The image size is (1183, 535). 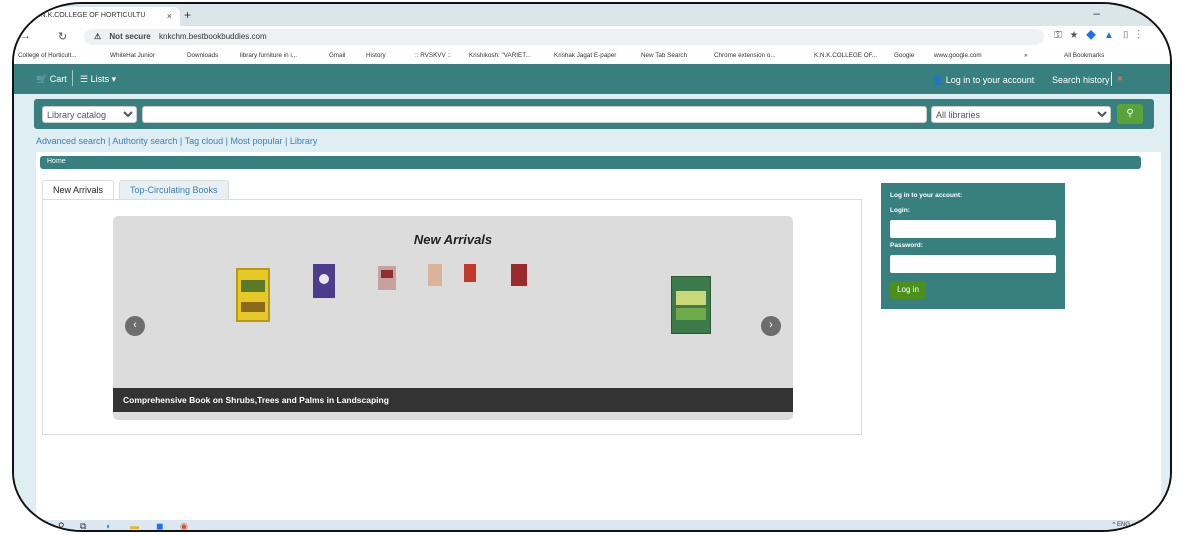 What do you see at coordinates (25, 36) in the screenshot?
I see `forward-icon: →` at bounding box center [25, 36].